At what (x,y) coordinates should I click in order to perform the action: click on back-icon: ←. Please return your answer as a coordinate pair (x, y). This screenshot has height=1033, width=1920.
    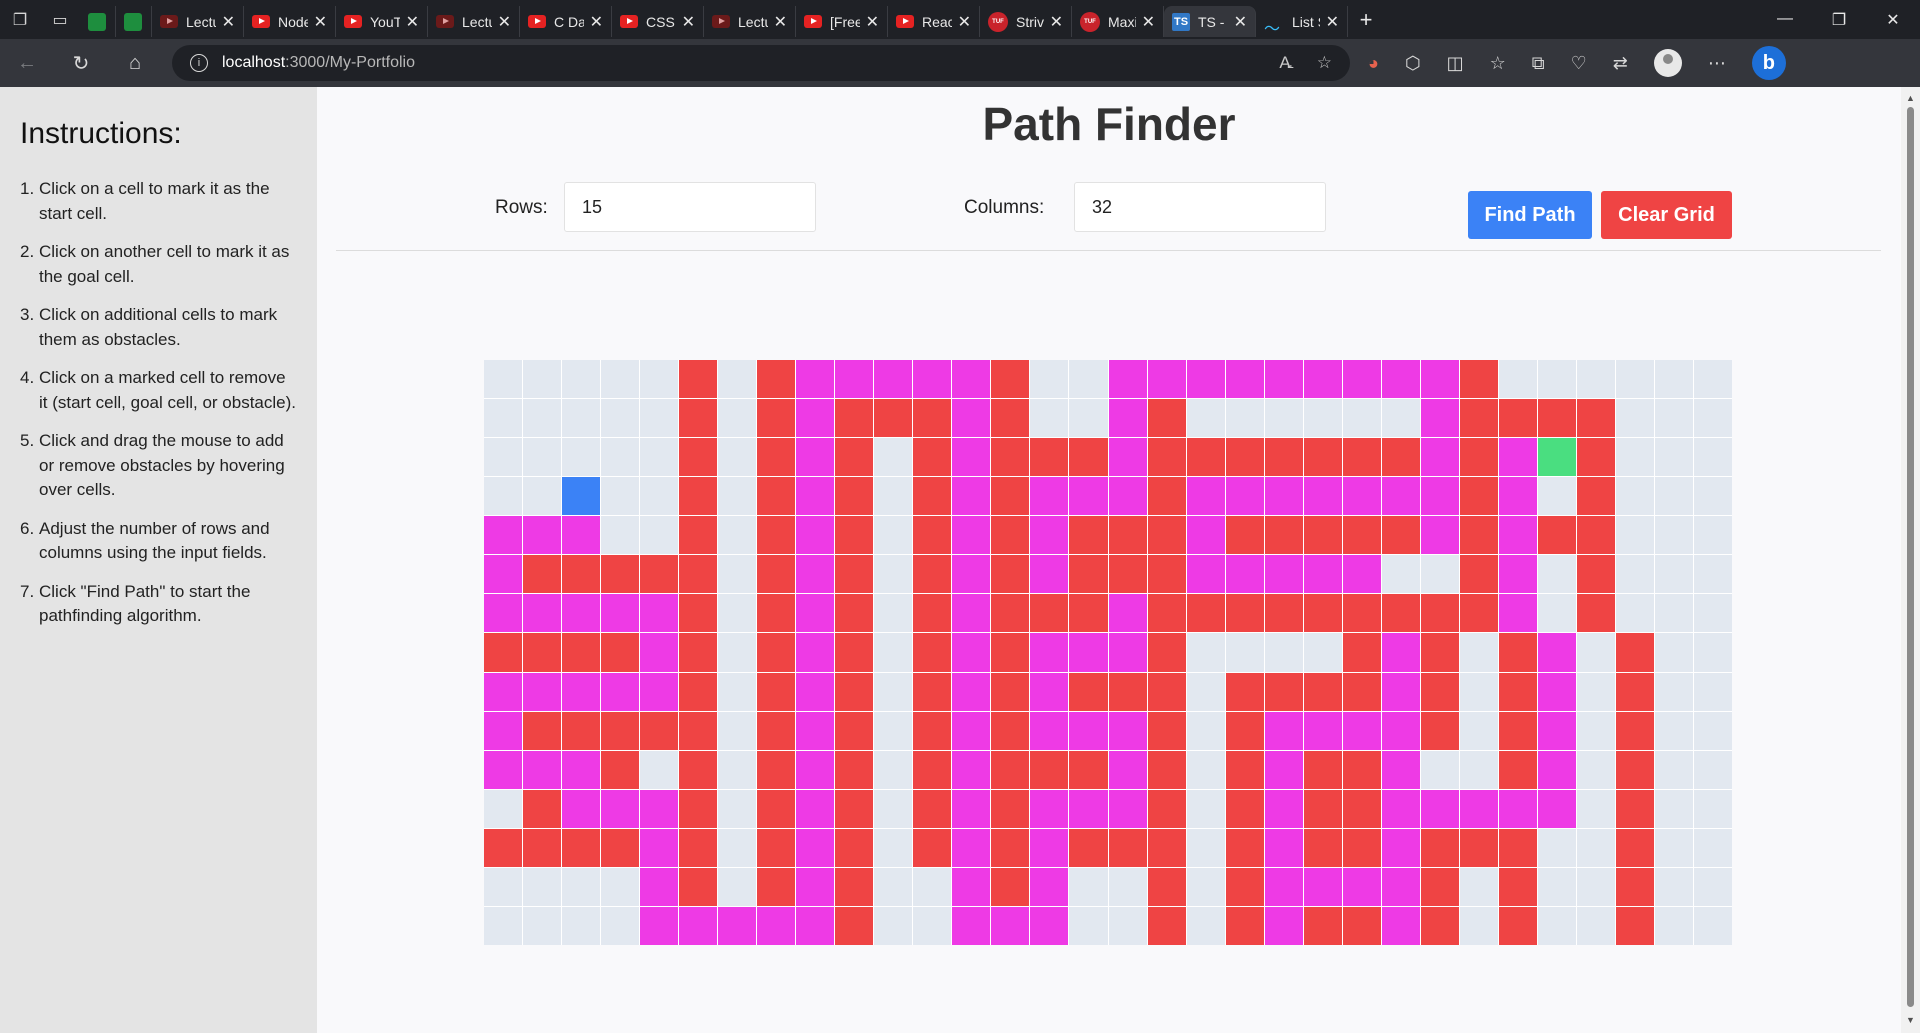
    Looking at the image, I should click on (27, 63).